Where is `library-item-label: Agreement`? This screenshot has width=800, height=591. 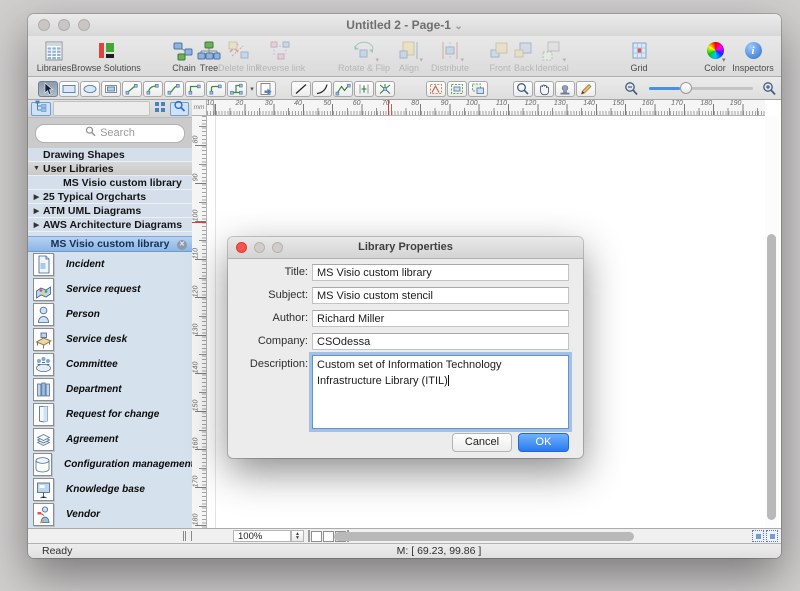 library-item-label: Agreement is located at coordinates (92, 439).